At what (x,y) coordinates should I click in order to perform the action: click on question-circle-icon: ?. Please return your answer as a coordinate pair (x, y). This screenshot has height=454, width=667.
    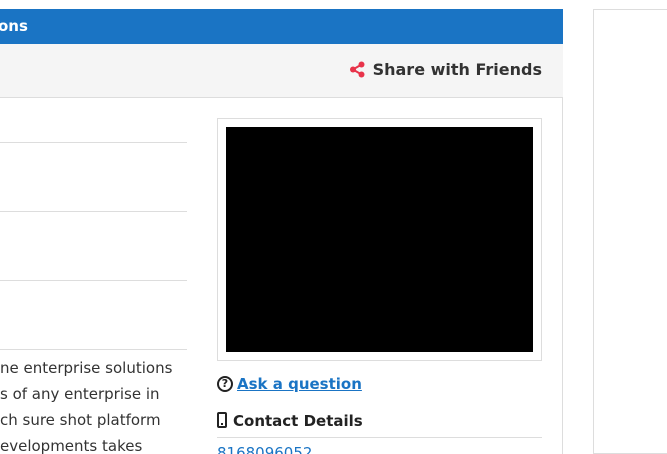
    Looking at the image, I should click on (225, 384).